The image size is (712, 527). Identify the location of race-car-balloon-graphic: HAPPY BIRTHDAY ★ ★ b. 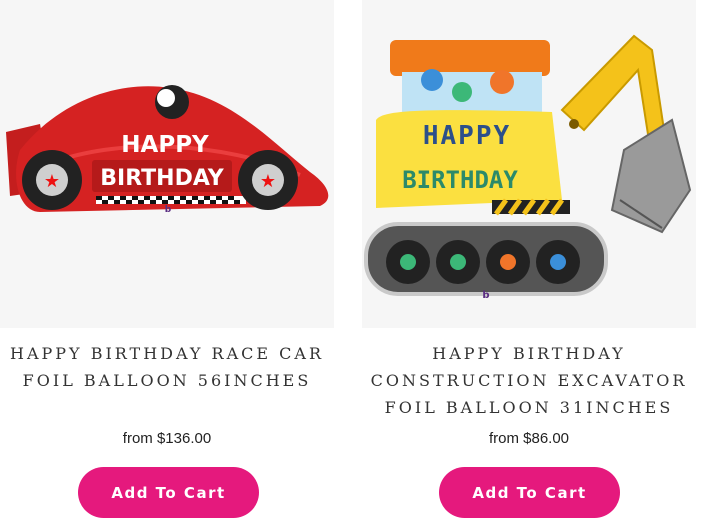
(167, 150).